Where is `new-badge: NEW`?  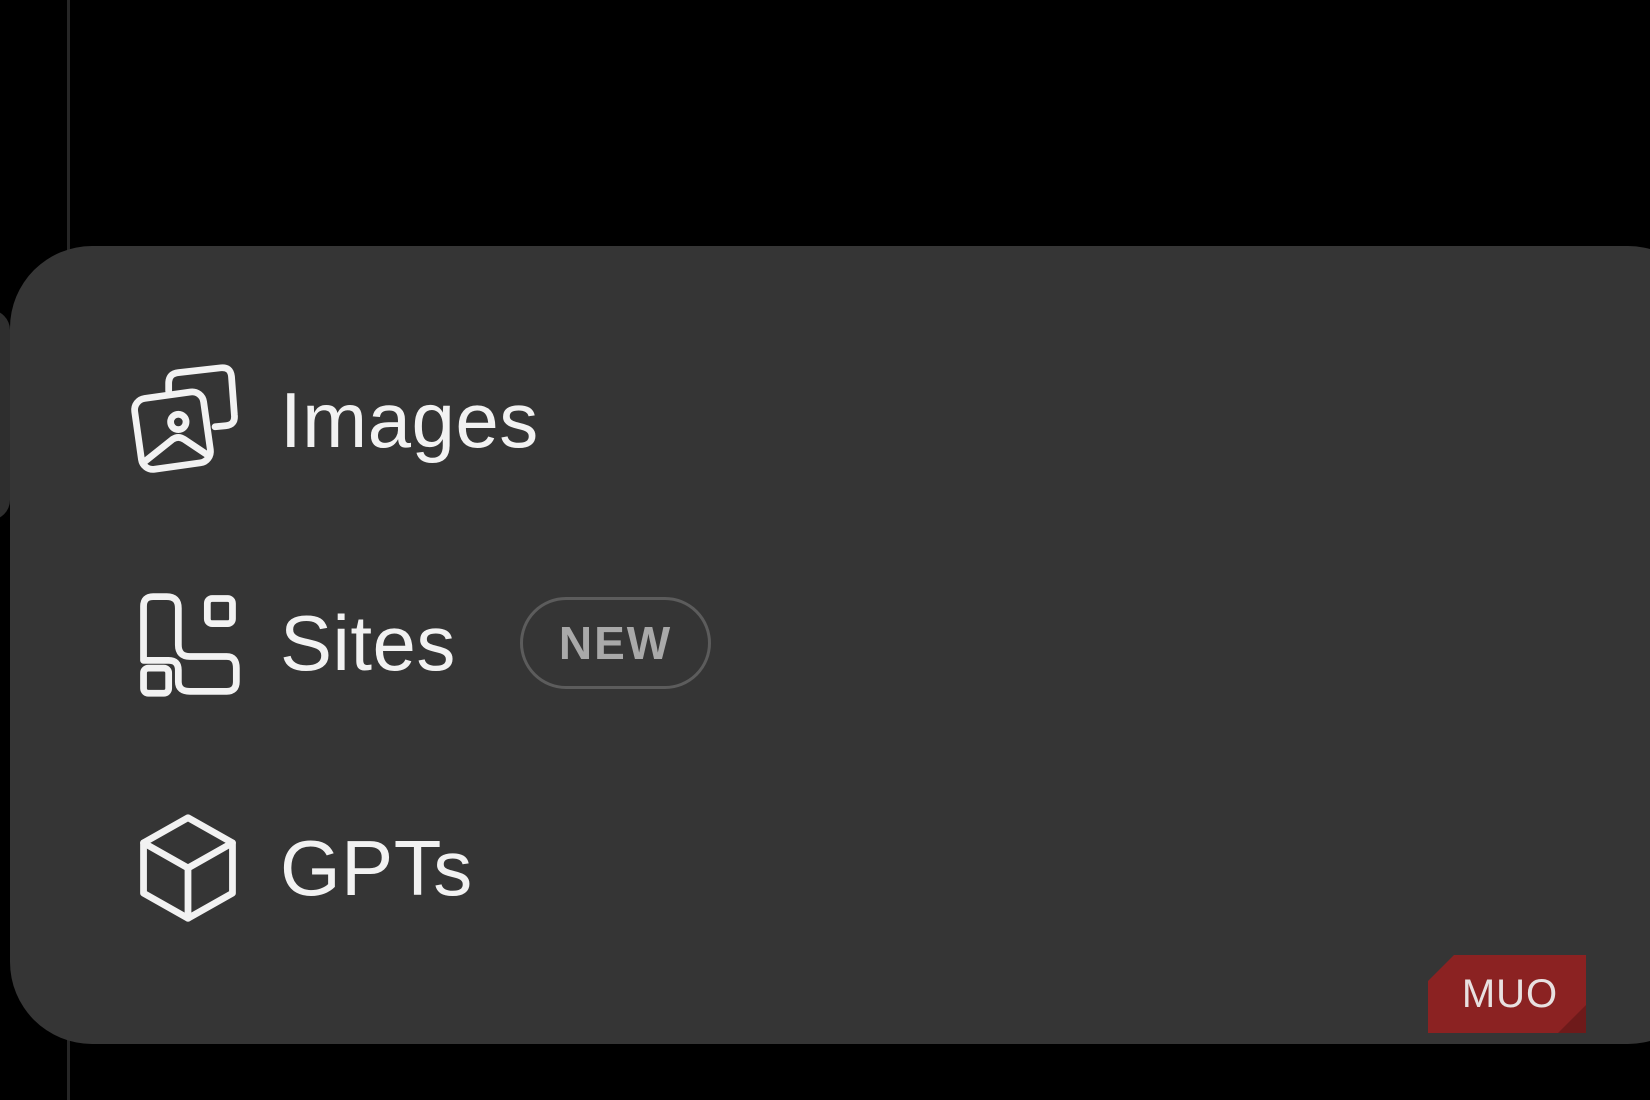
new-badge: NEW is located at coordinates (615, 643).